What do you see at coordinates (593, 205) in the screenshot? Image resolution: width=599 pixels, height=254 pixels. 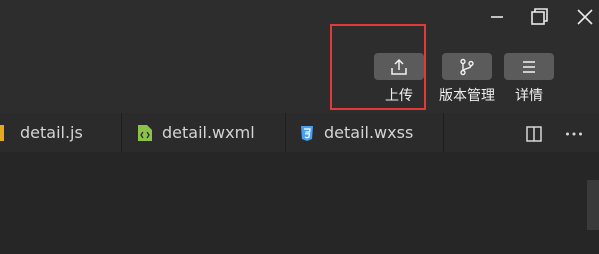 I see `editor-scrollbar` at bounding box center [593, 205].